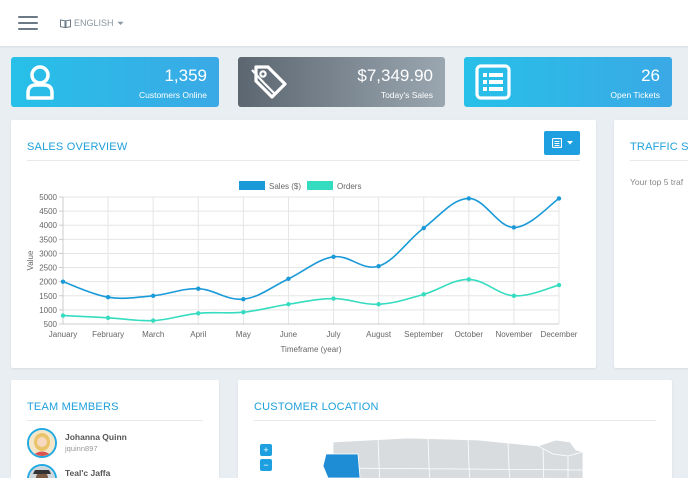 The width and height of the screenshot is (688, 478). I want to click on list-icon, so click(493, 84).